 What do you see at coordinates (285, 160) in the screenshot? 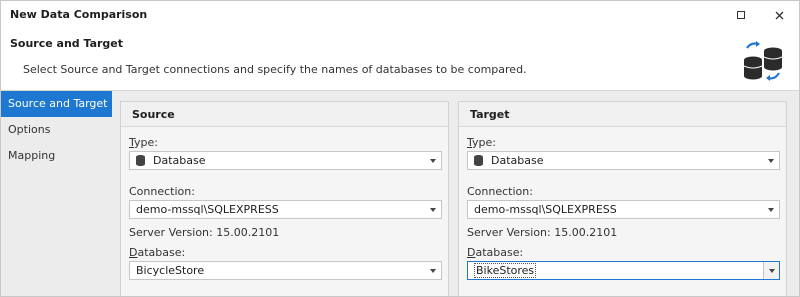
I see `source-type-select: Database` at bounding box center [285, 160].